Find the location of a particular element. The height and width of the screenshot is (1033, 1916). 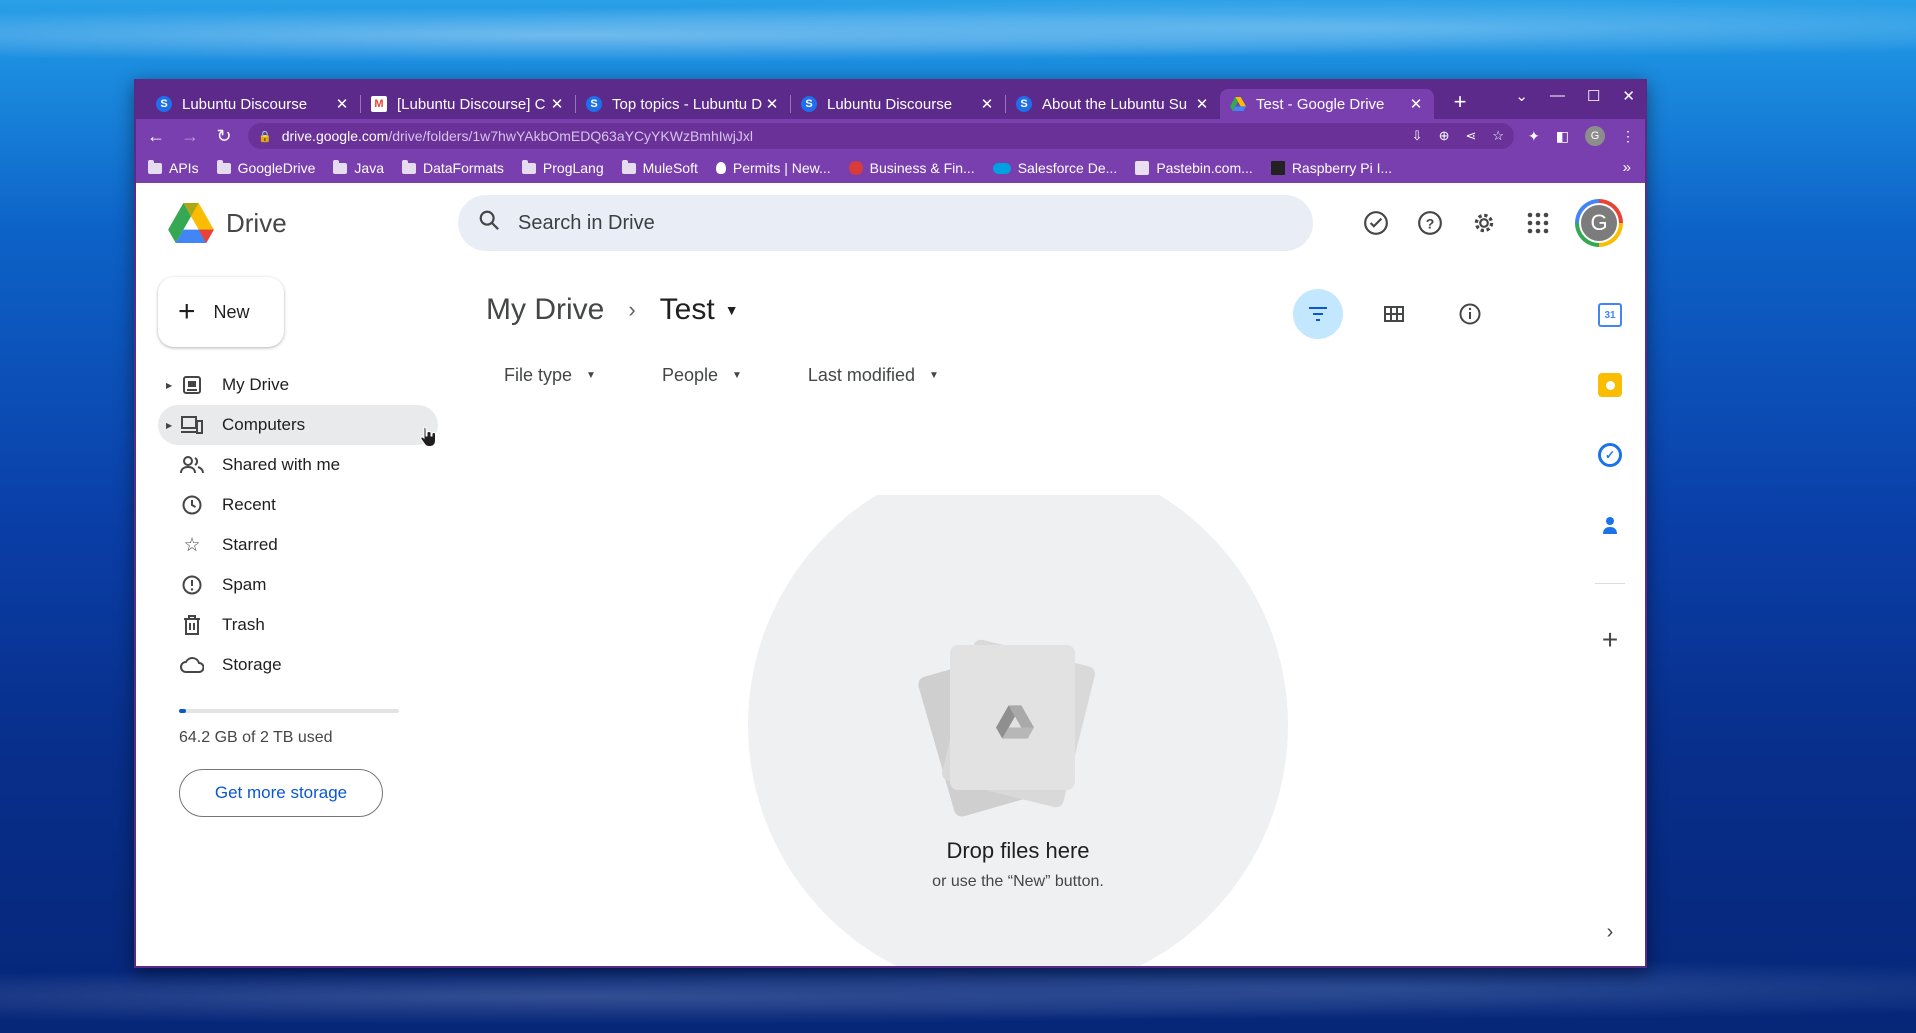

filter-icon is located at coordinates (1318, 314).